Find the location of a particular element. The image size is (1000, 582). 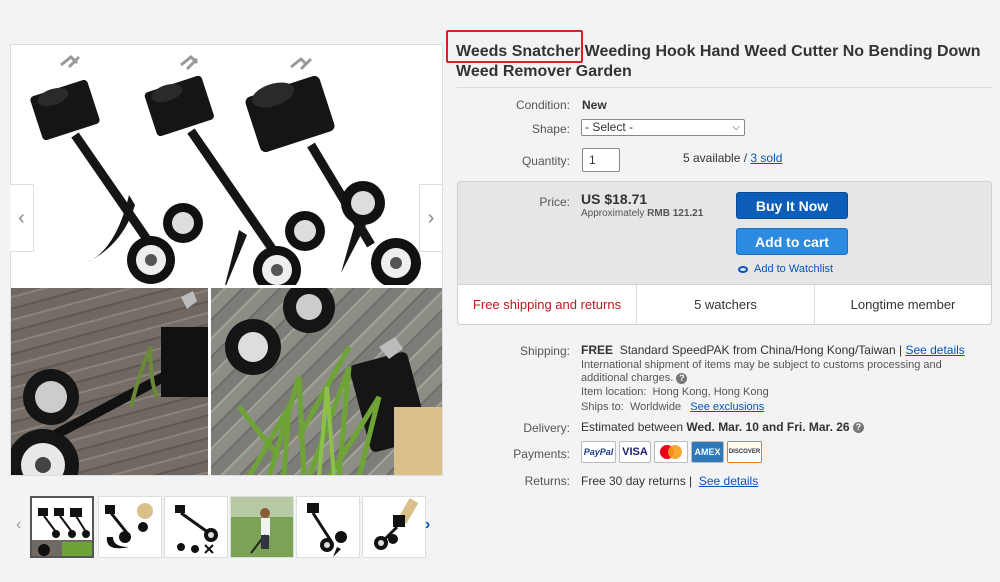

item-location: Item location: Hong Kong, Hong Kong is located at coordinates (675, 392).